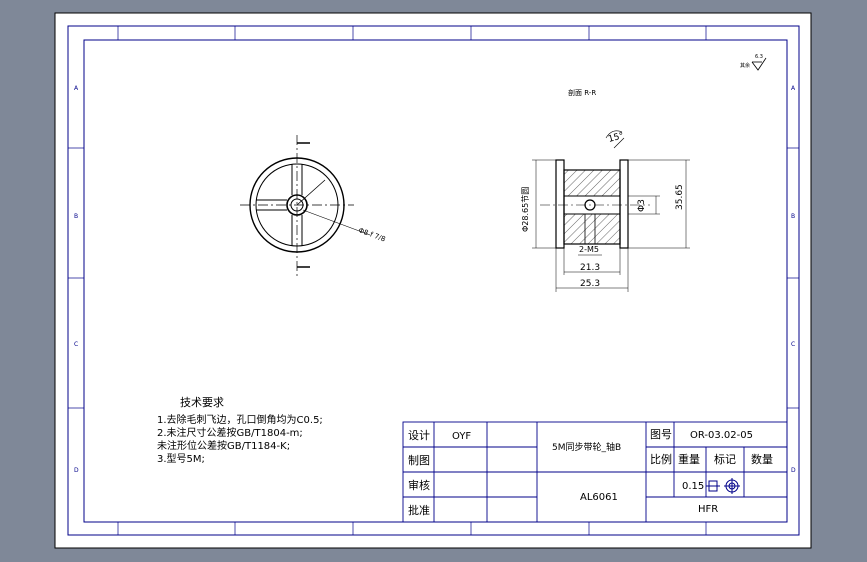 The image size is (867, 562). What do you see at coordinates (525, 209) in the screenshot?
I see `dim-pitch-diameter: Φ28.65节圆` at bounding box center [525, 209].